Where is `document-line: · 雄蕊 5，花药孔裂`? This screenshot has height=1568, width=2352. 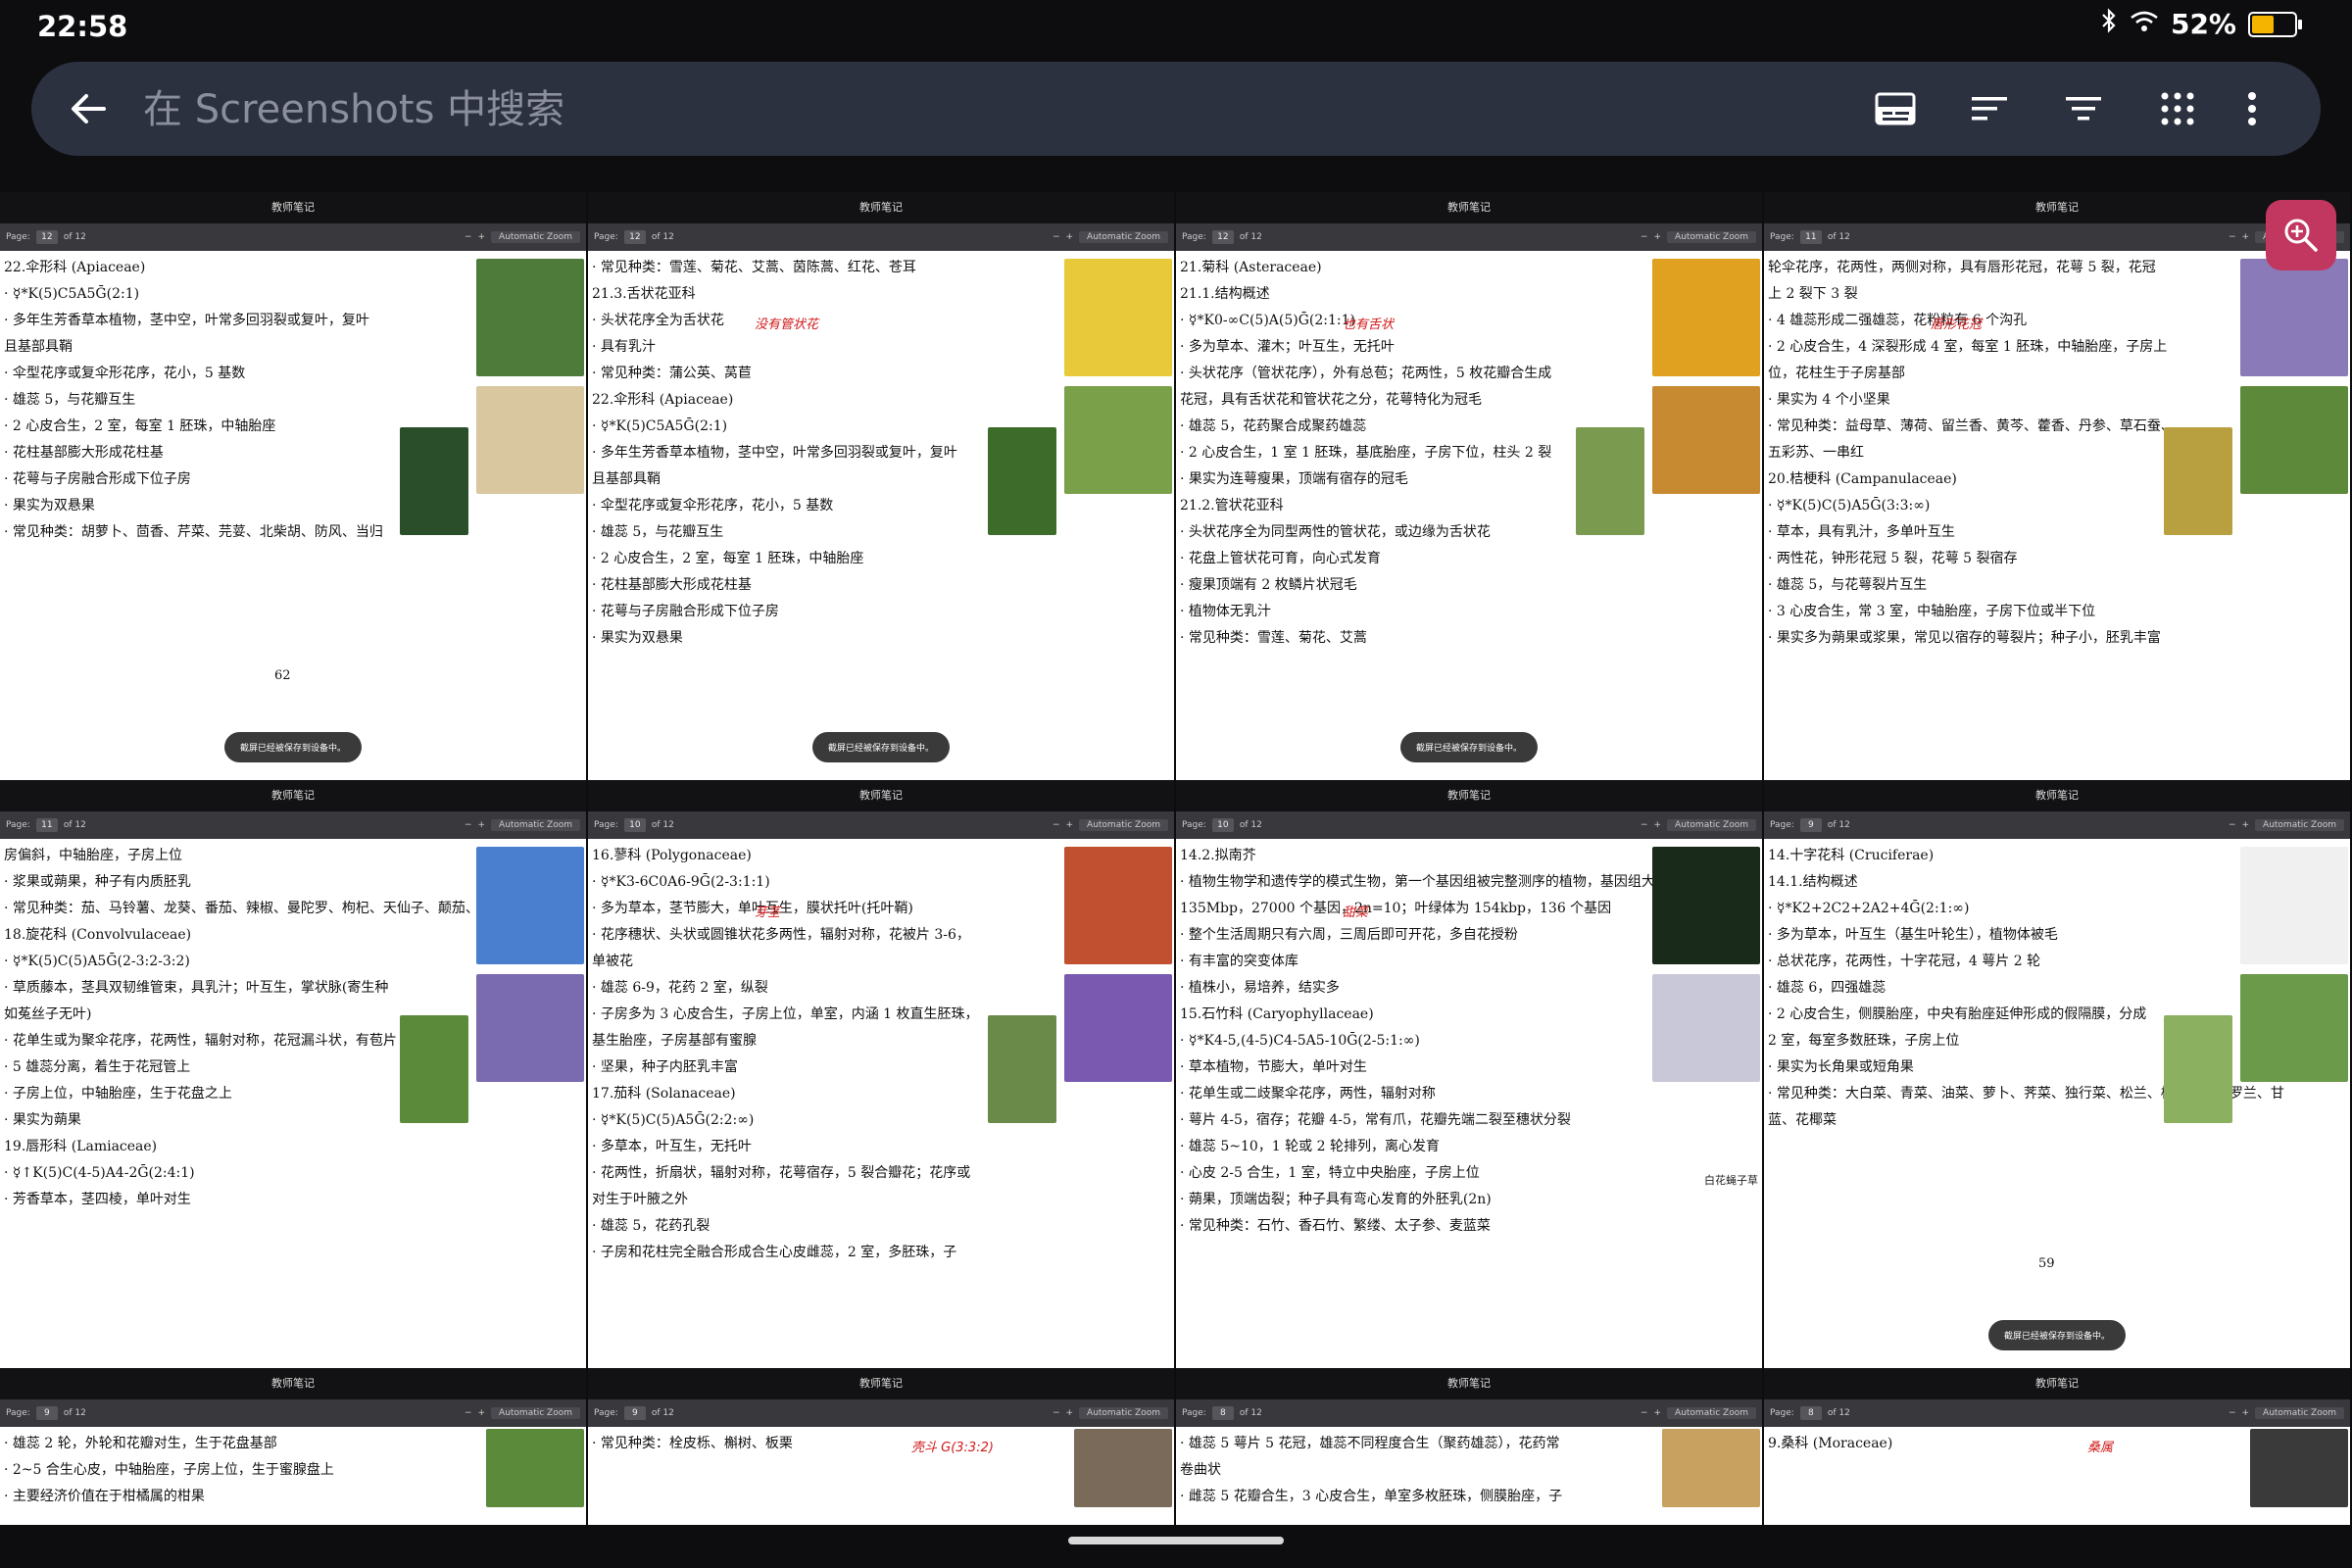 document-line: · 雄蕊 5，花药孔裂 is located at coordinates (651, 1226).